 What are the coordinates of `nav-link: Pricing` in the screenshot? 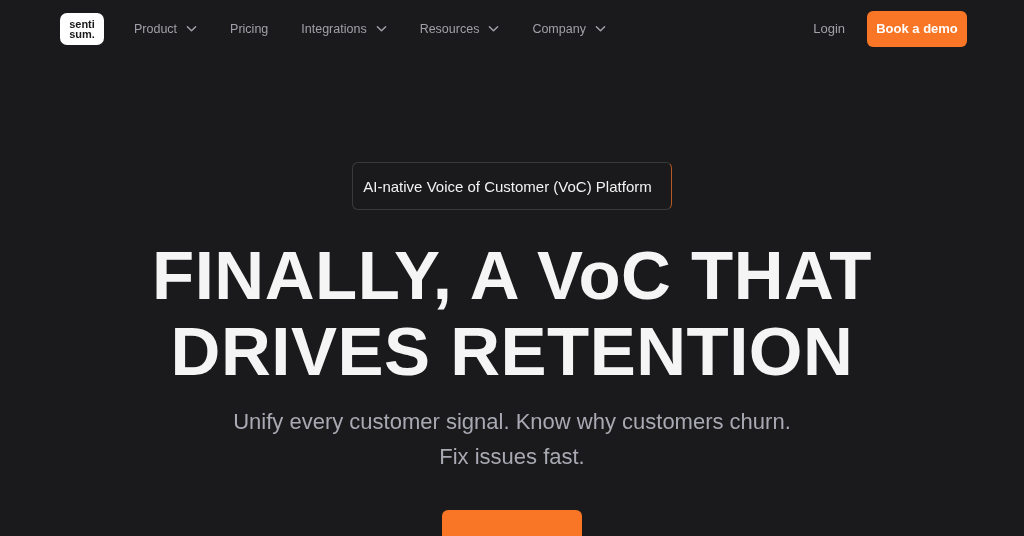 It's located at (249, 28).